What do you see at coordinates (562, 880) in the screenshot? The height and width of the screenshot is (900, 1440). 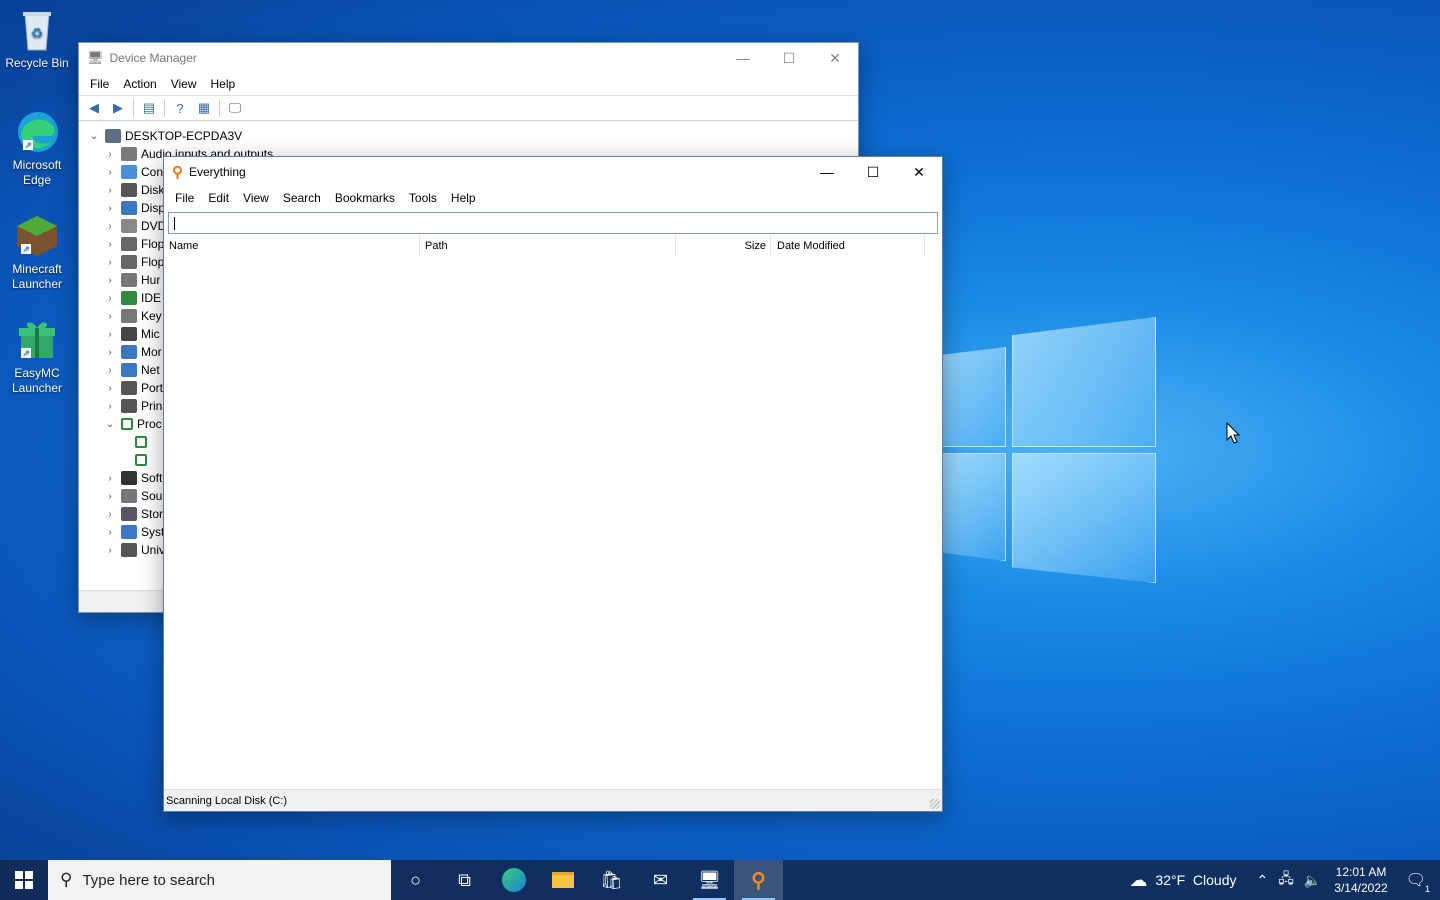 I see `taskbar-file-explorer` at bounding box center [562, 880].